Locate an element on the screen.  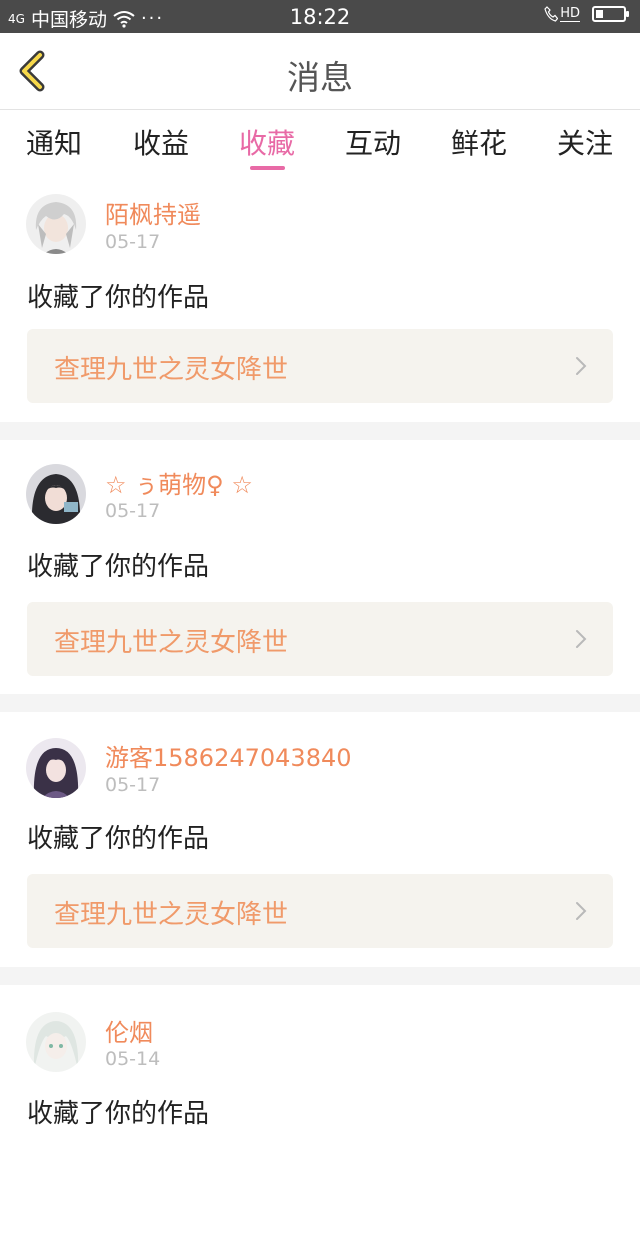
tab-notifications: 通知 is located at coordinates (54, 142).